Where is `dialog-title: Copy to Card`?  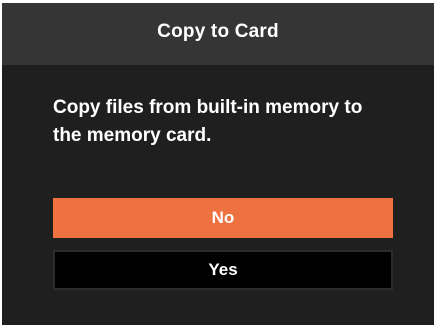
dialog-title: Copy to Card is located at coordinates (218, 31).